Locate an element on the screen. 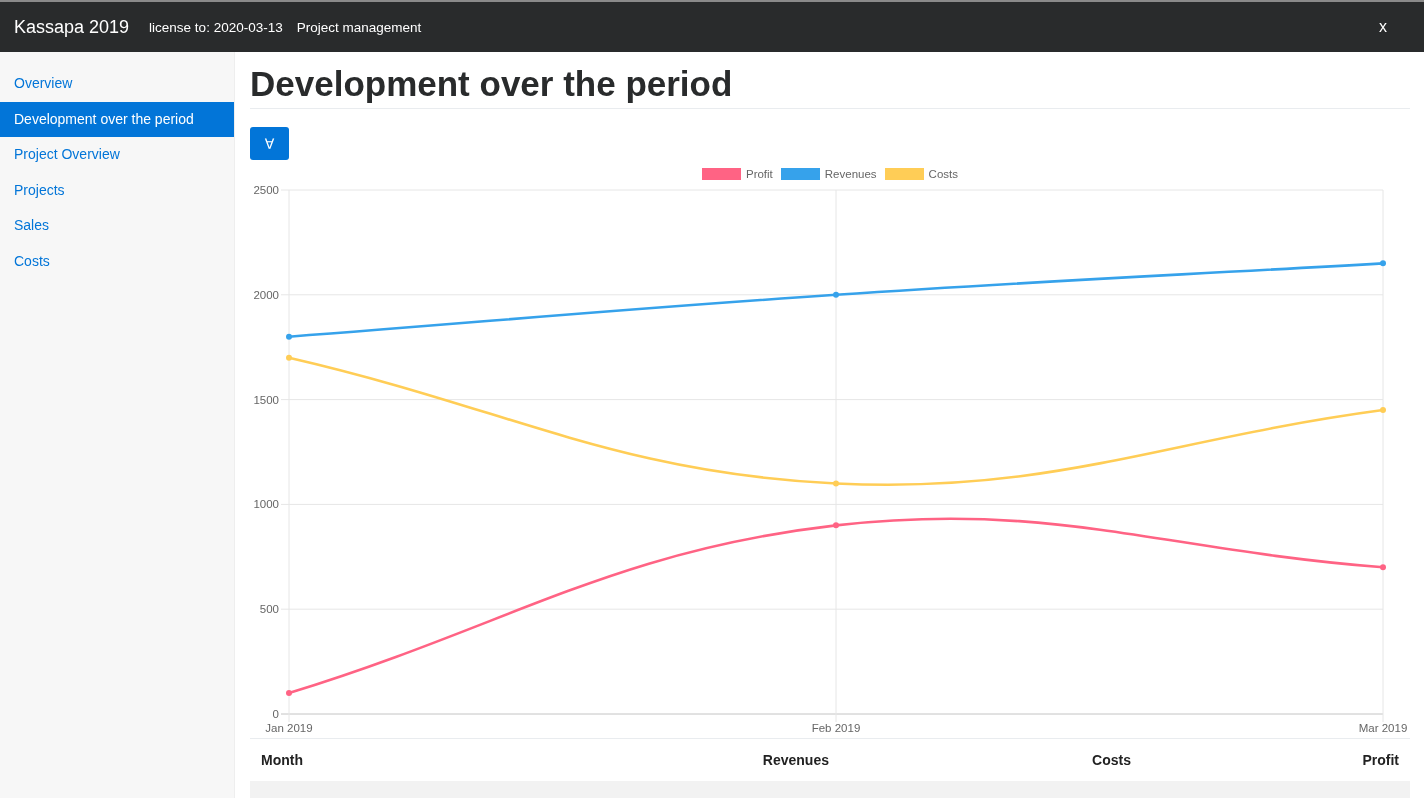 The width and height of the screenshot is (1424, 798). y-axis-label: 2000 is located at coordinates (266, 294).